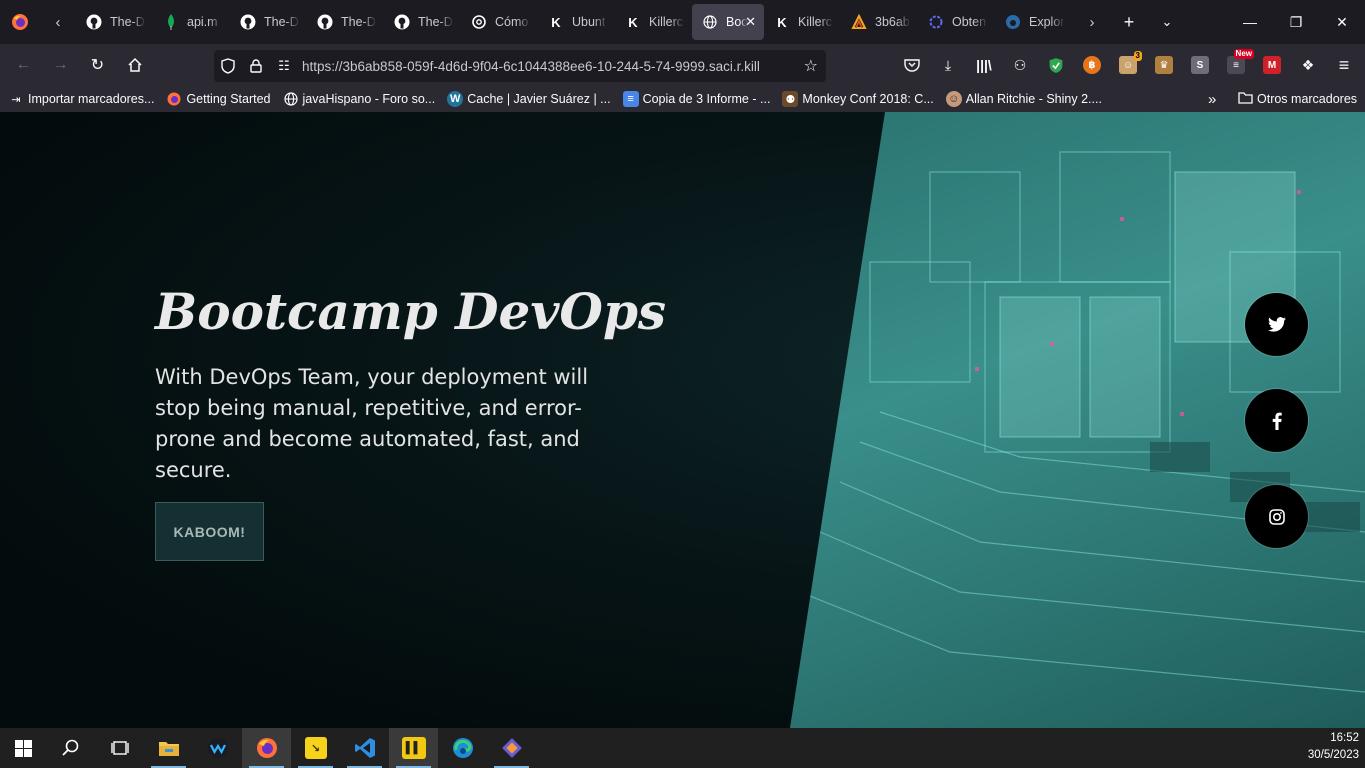 This screenshot has height=768, width=1365. I want to click on tab-como: Cómo, so click(499, 22).